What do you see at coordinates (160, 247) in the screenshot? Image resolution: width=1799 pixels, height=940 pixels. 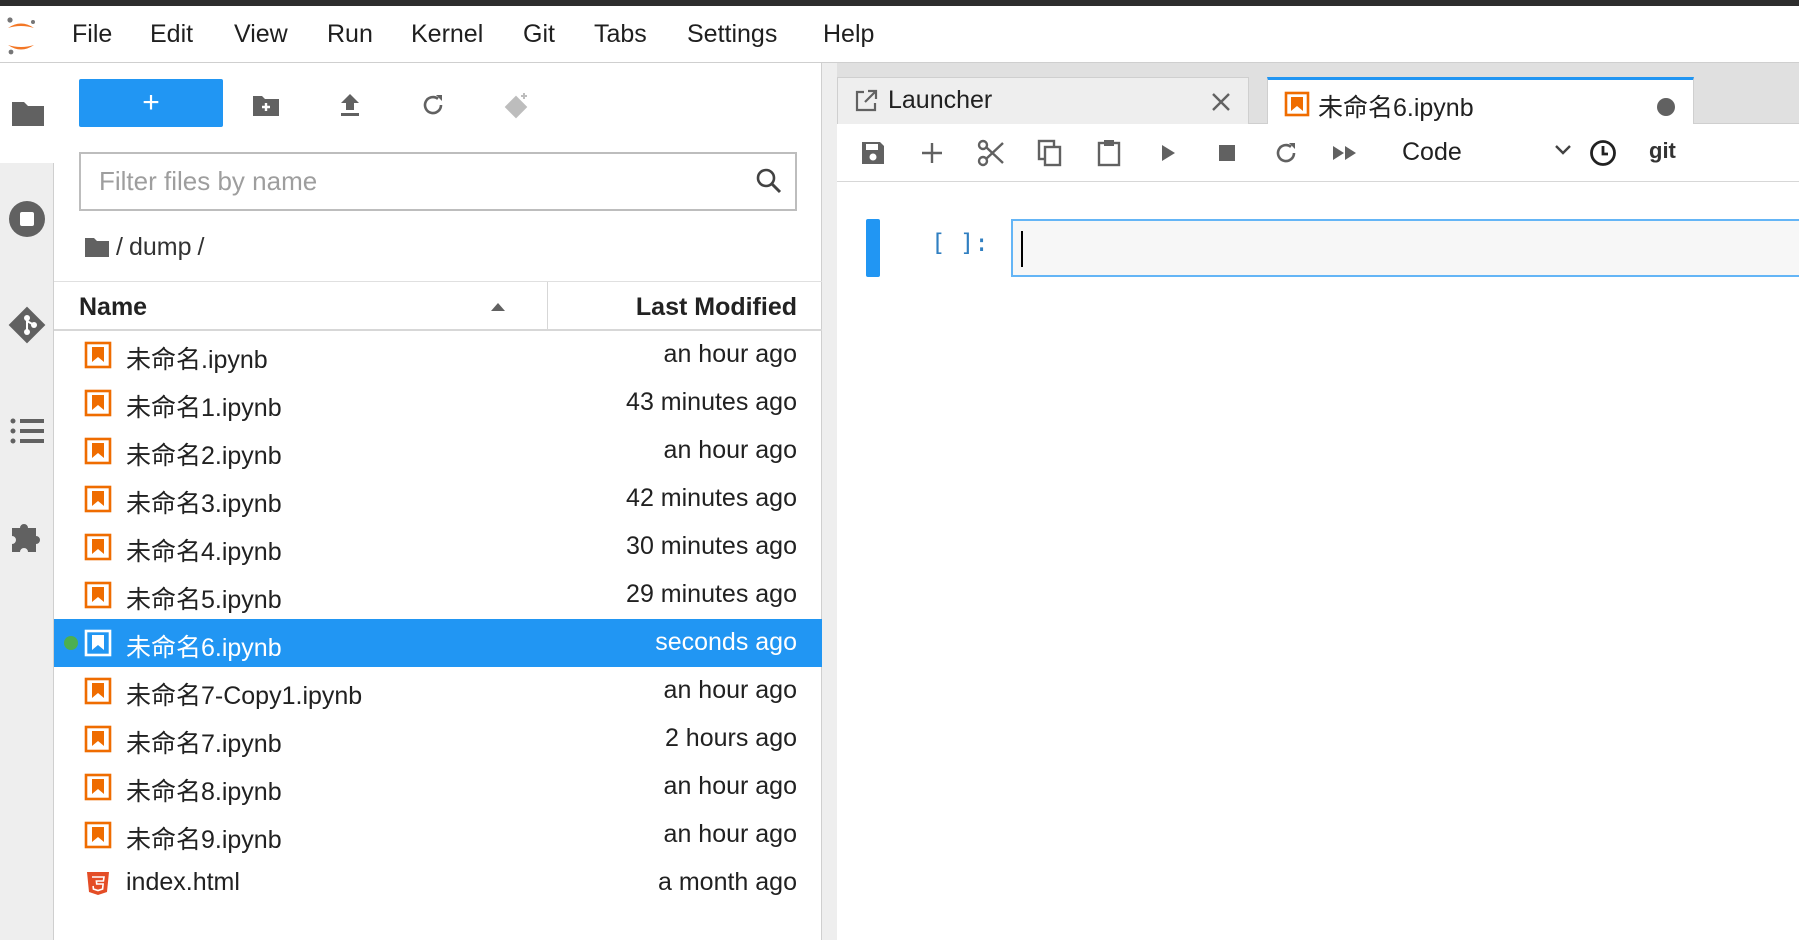 I see `breadcrumb-dump: dump` at bounding box center [160, 247].